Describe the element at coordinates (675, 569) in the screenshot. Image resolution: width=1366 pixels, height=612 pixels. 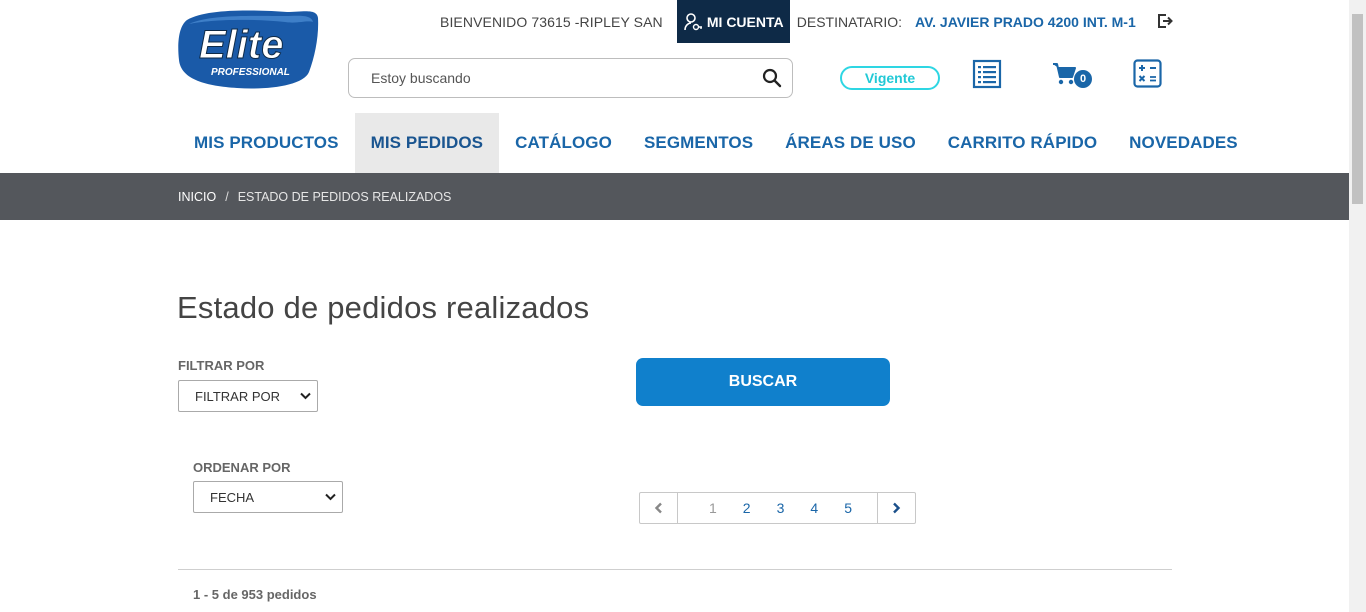
I see `divider` at that location.